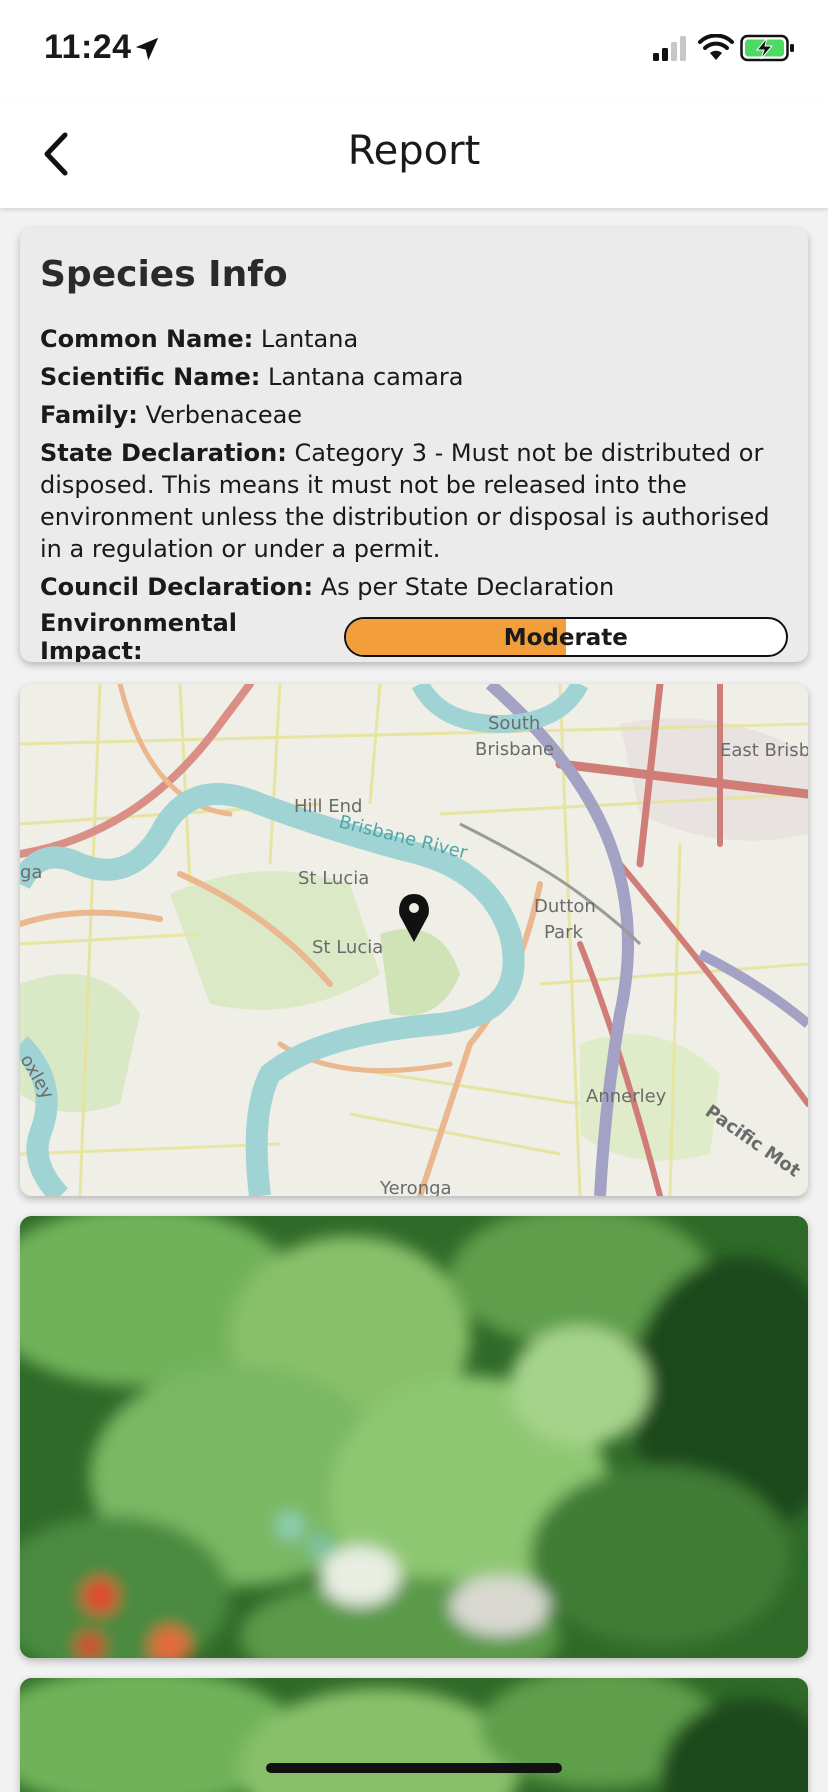 The width and height of the screenshot is (828, 1792). I want to click on council-declaration-value: As per State Declaration, so click(467, 587).